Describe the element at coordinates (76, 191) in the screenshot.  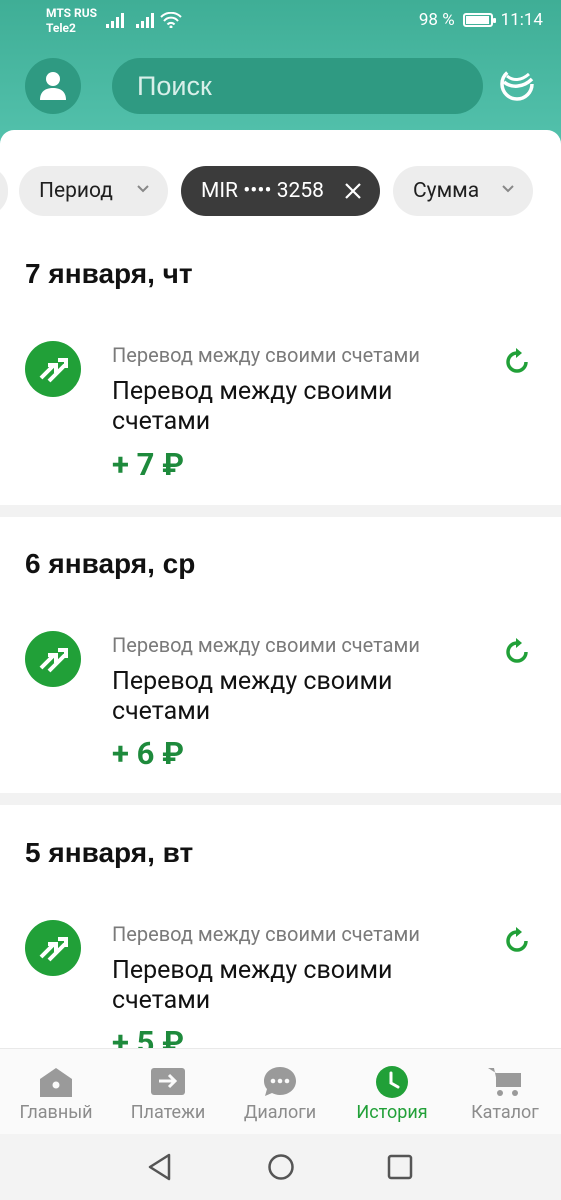
I see `filter-period-label: Период` at that location.